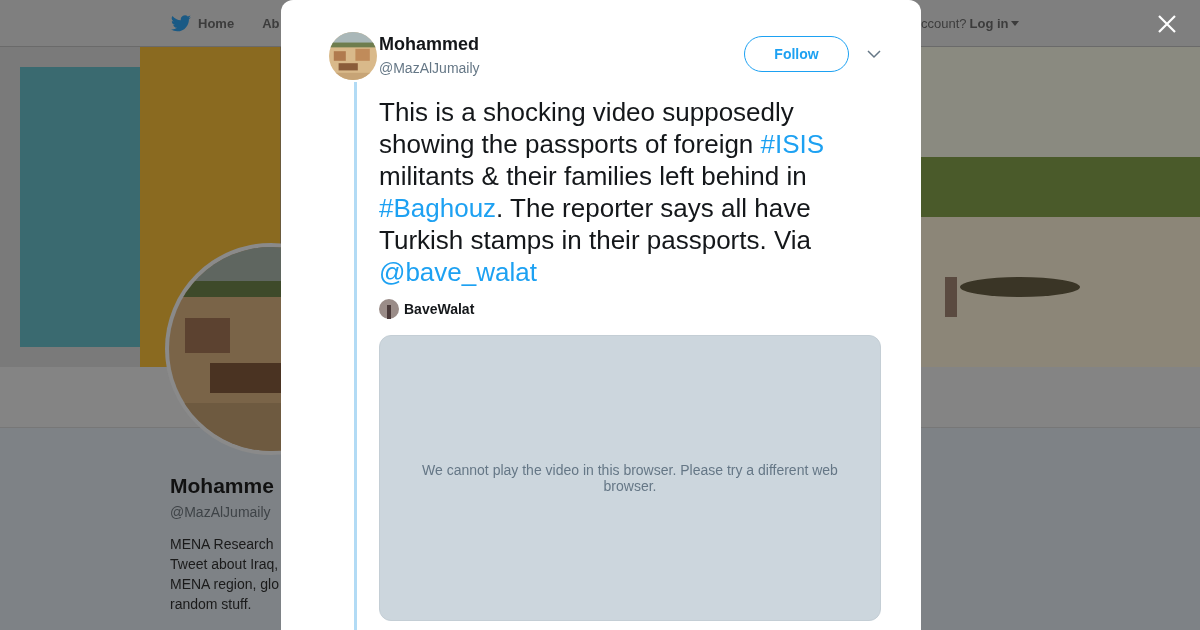  I want to click on video-message: We cannot play the video in this browser. Please try a different web browser., so click(630, 478).